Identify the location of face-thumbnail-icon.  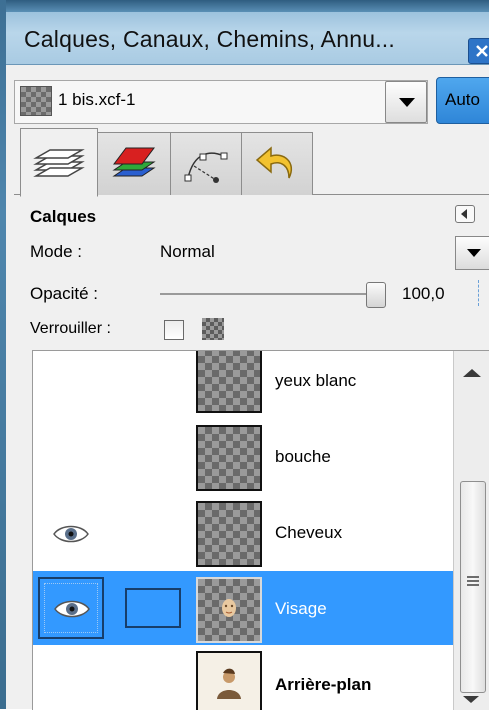
(229, 608).